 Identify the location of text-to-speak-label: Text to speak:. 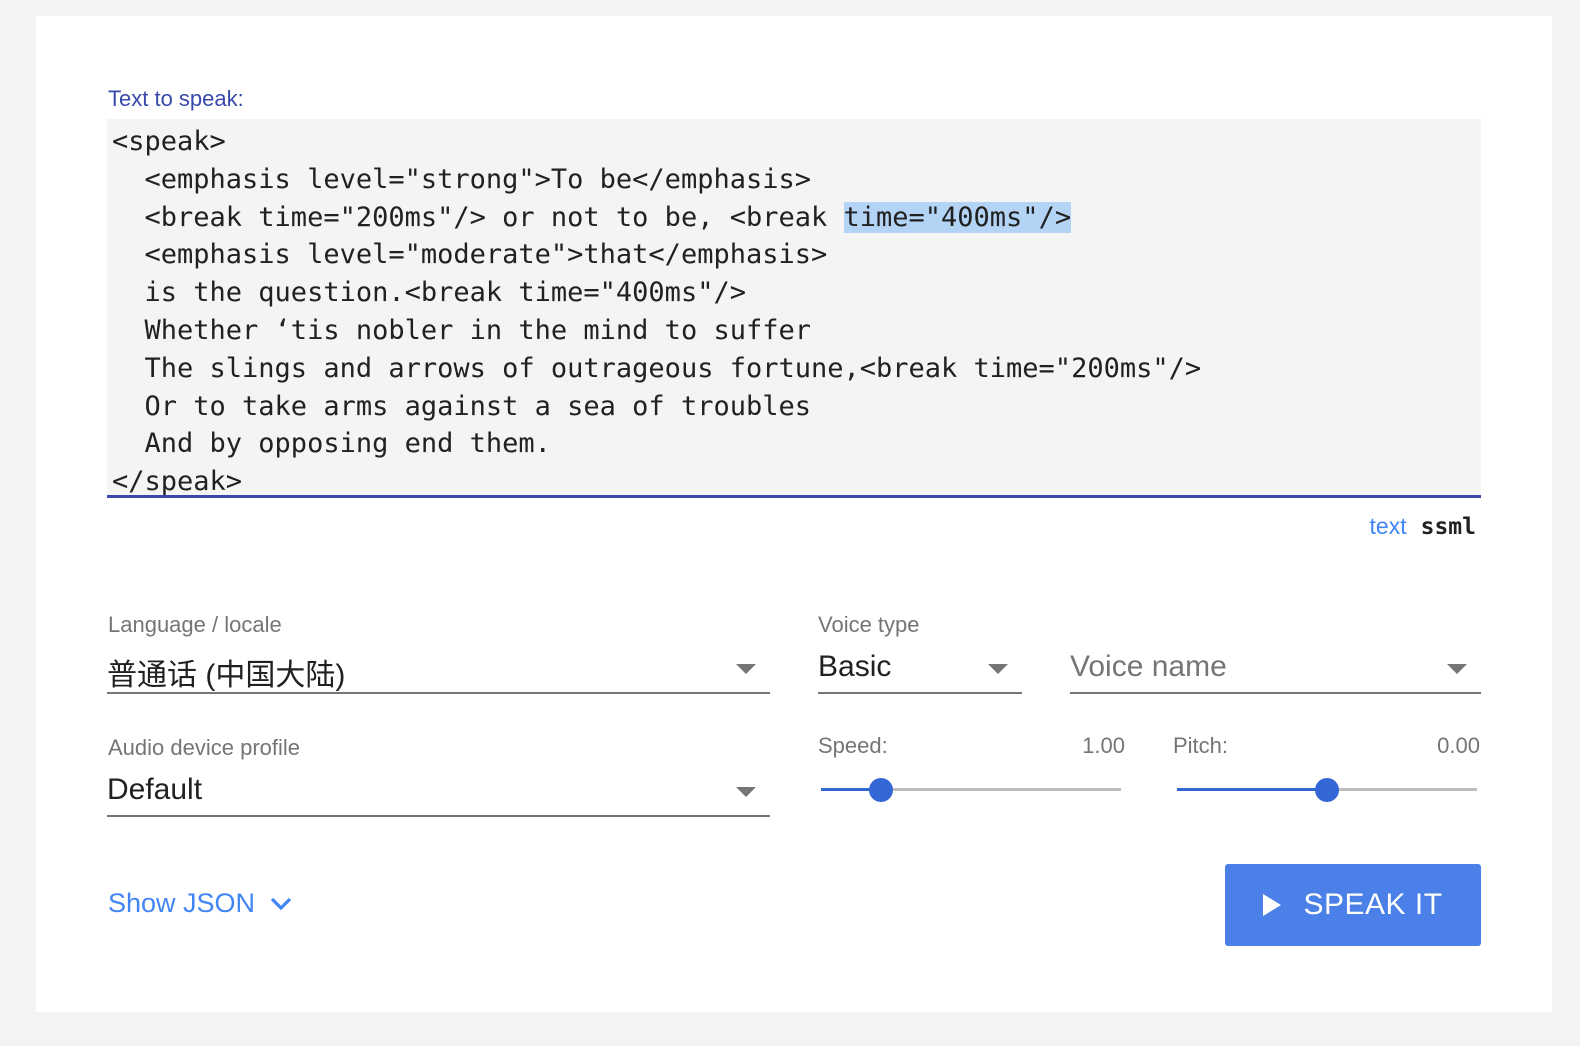
(176, 98).